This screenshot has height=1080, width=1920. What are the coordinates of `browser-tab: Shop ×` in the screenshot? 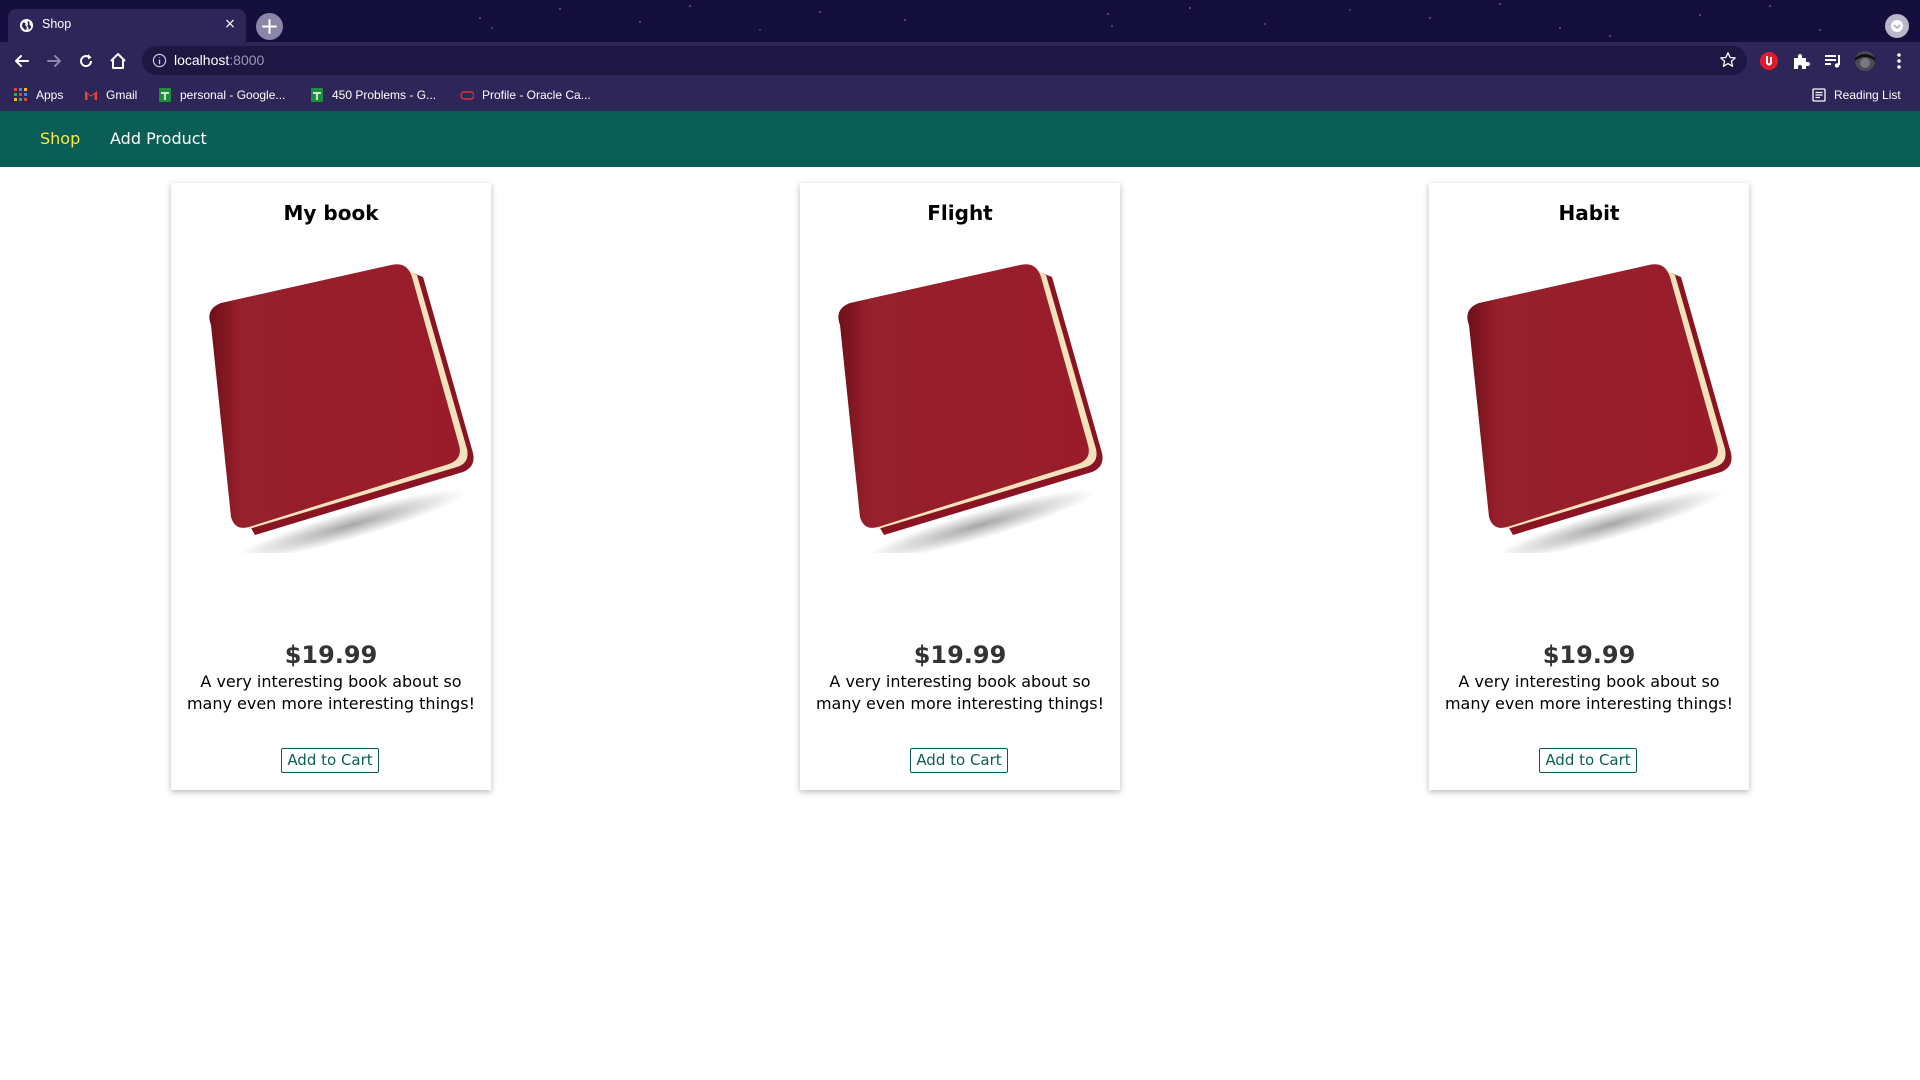 It's located at (127, 25).